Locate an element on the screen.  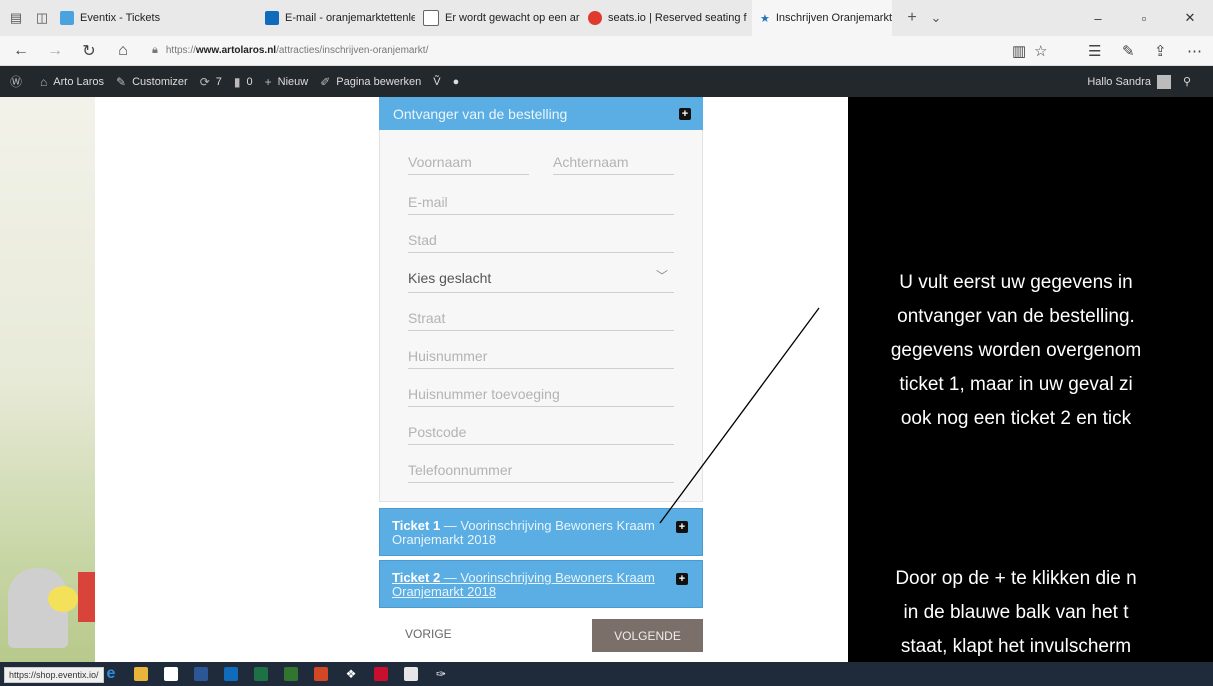
tab-actions-icon: ▤ is located at coordinates (16, 18).